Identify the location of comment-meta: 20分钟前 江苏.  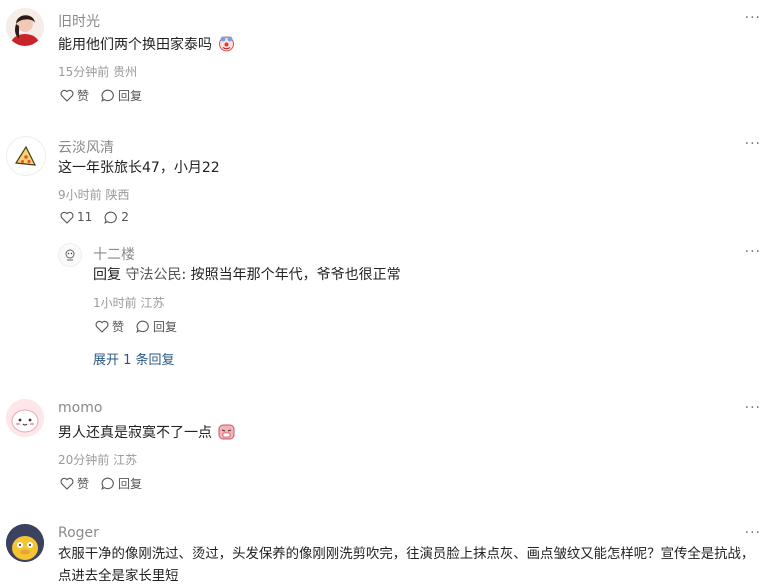
(97, 459).